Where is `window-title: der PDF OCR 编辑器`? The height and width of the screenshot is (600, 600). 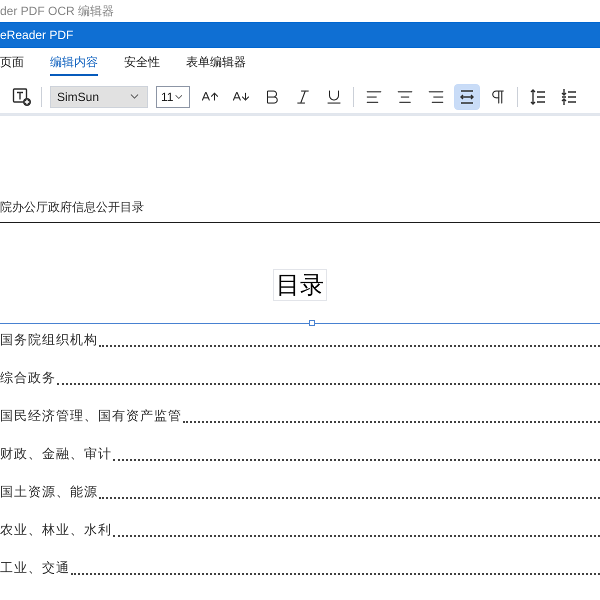 window-title: der PDF OCR 编辑器 is located at coordinates (57, 11).